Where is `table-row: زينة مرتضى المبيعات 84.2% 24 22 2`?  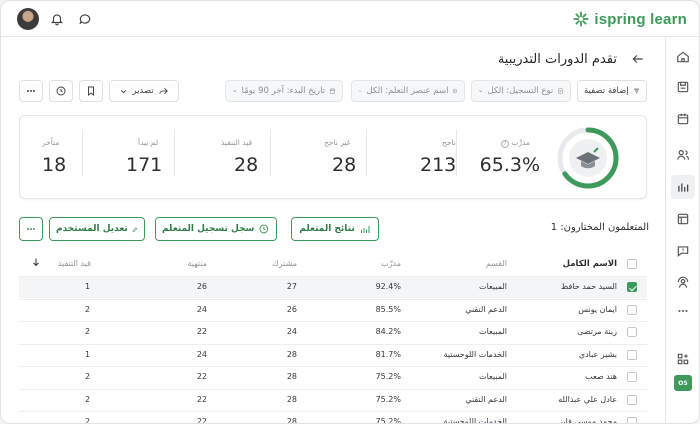 table-row: زينة مرتضى المبيعات 84.2% 24 22 2 is located at coordinates (333, 332).